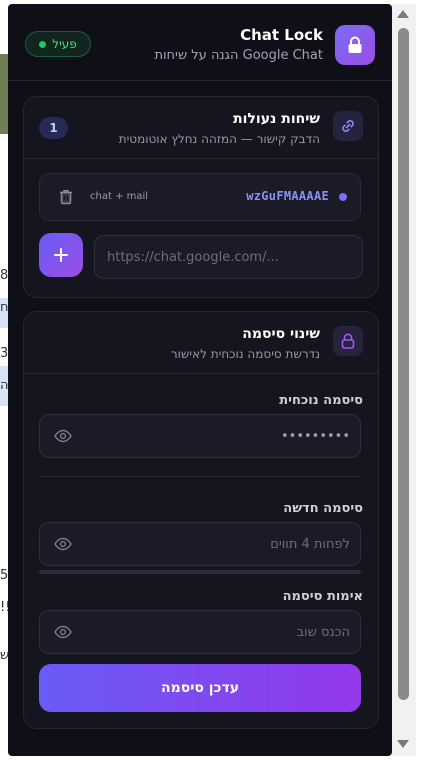 The height and width of the screenshot is (760, 424). Describe the element at coordinates (215, 544) in the screenshot. I see `new-password-input` at that location.